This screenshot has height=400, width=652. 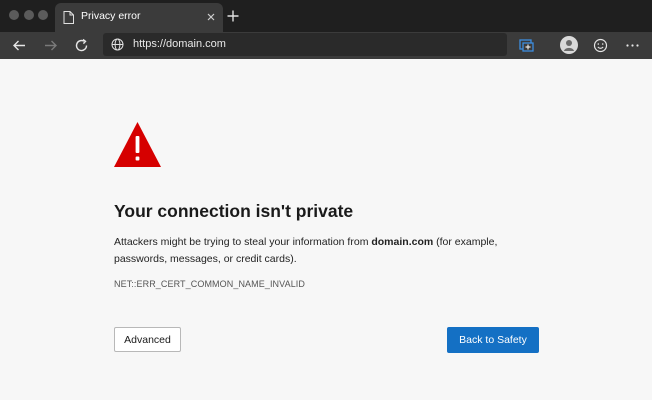 I want to click on collections-icon, so click(x=526, y=45).